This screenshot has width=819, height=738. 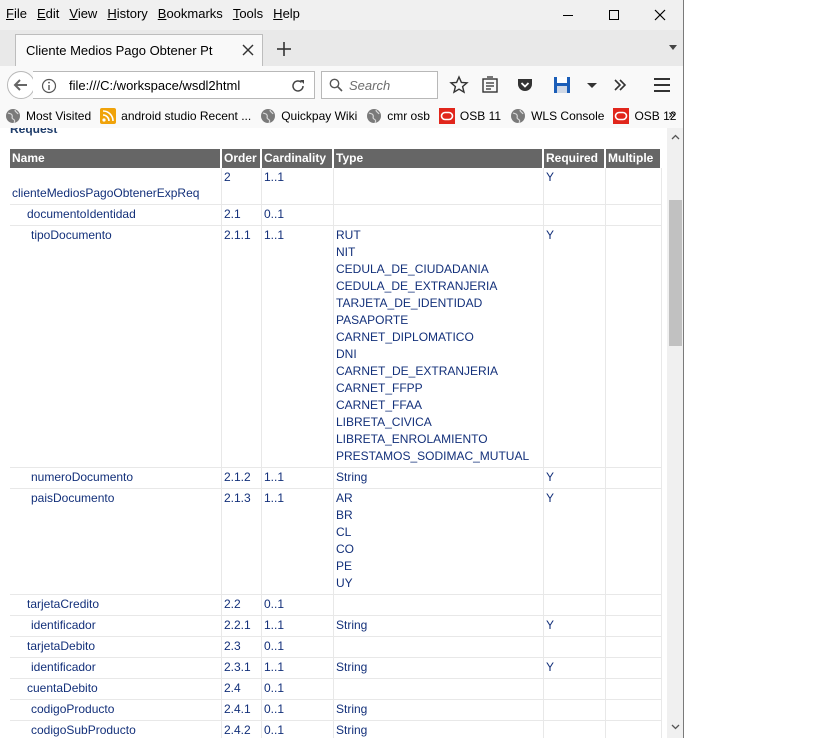 What do you see at coordinates (34, 132) in the screenshot?
I see `section-title: Request` at bounding box center [34, 132].